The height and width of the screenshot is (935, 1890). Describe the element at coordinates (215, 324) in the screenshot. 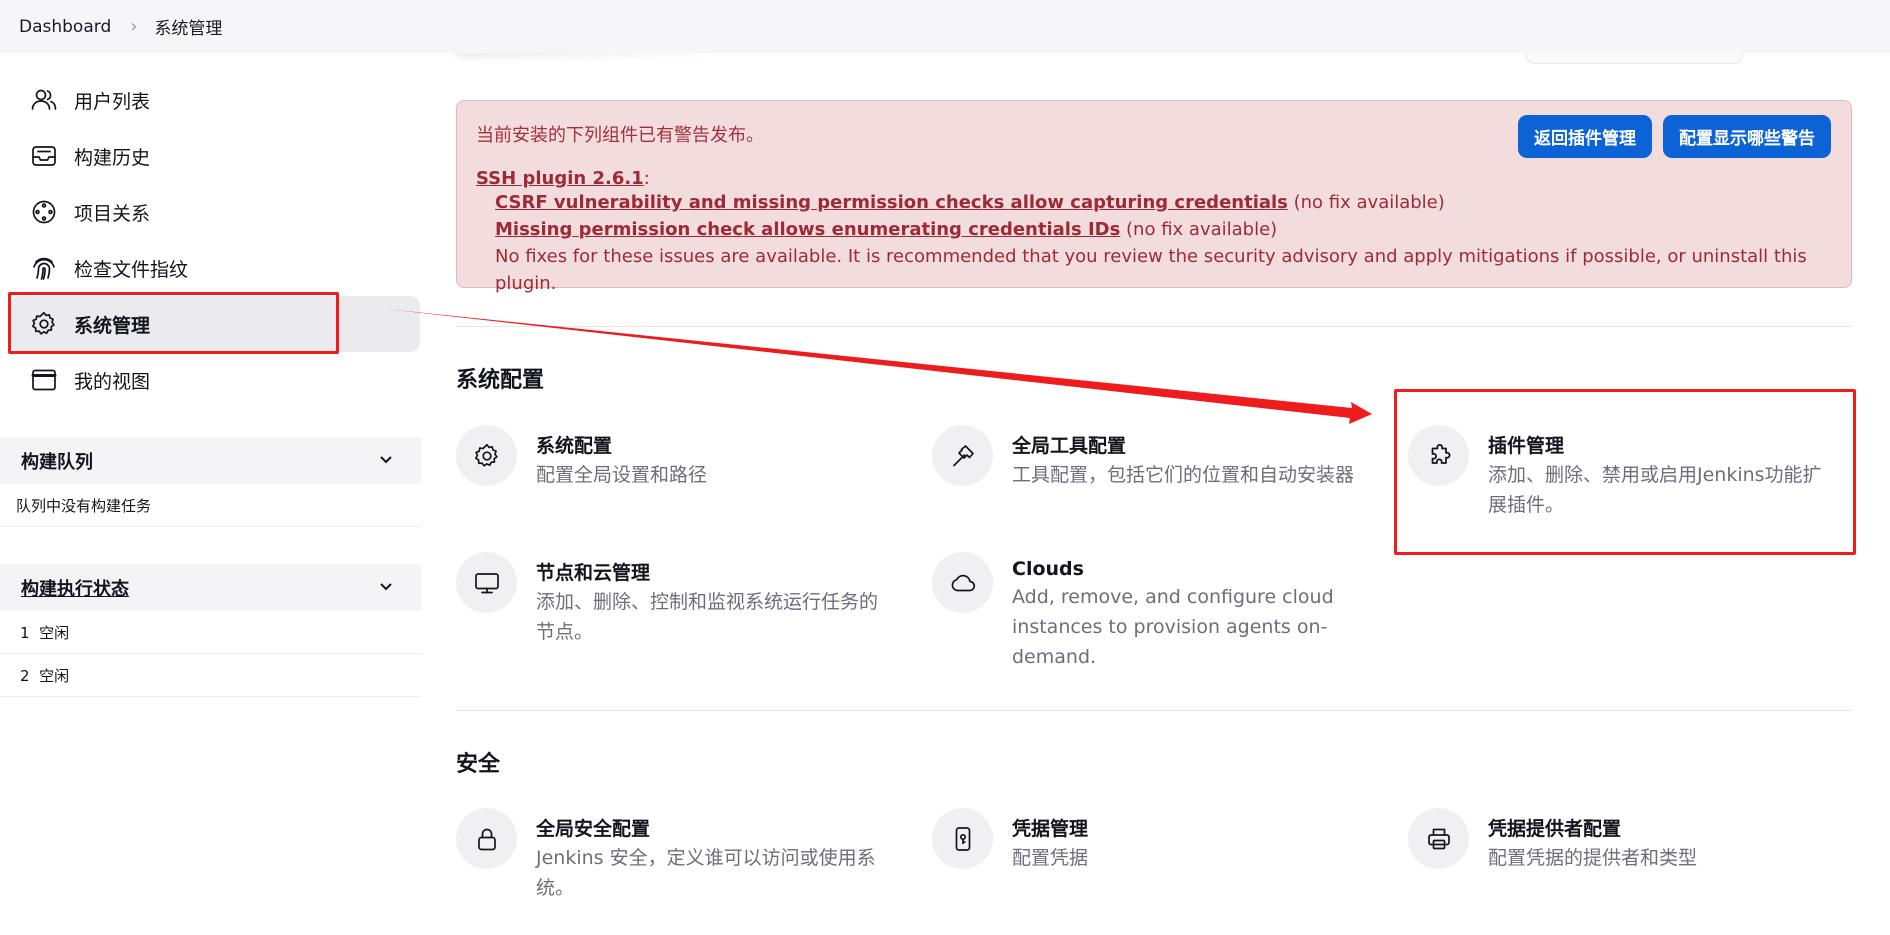

I see `sidebar-item-manage-jenkins: 系统管理` at that location.